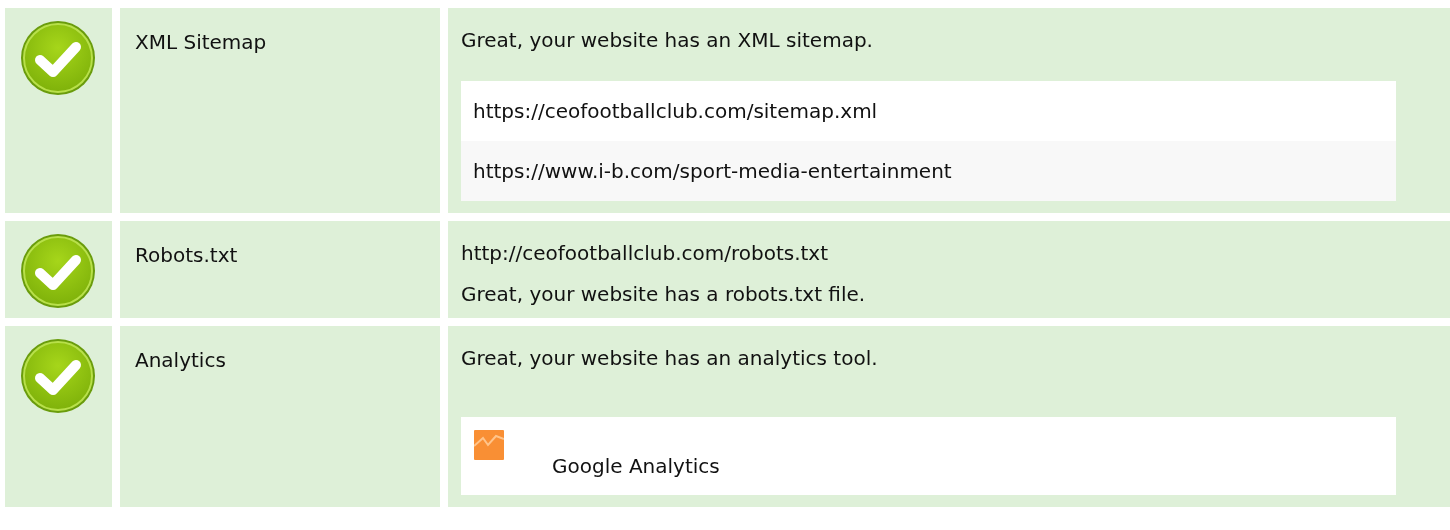 The image size is (1450, 530). What do you see at coordinates (489, 445) in the screenshot?
I see `chart-icon` at bounding box center [489, 445].